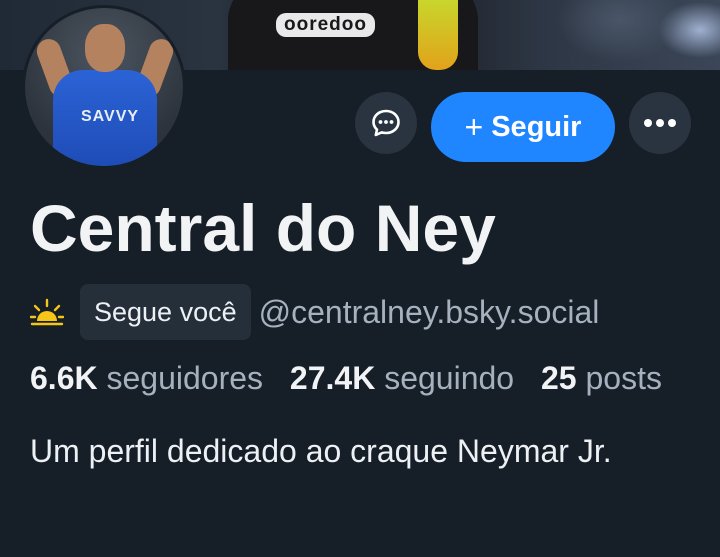 The image size is (720, 557). What do you see at coordinates (332, 378) in the screenshot?
I see `following-count: 27.4K` at bounding box center [332, 378].